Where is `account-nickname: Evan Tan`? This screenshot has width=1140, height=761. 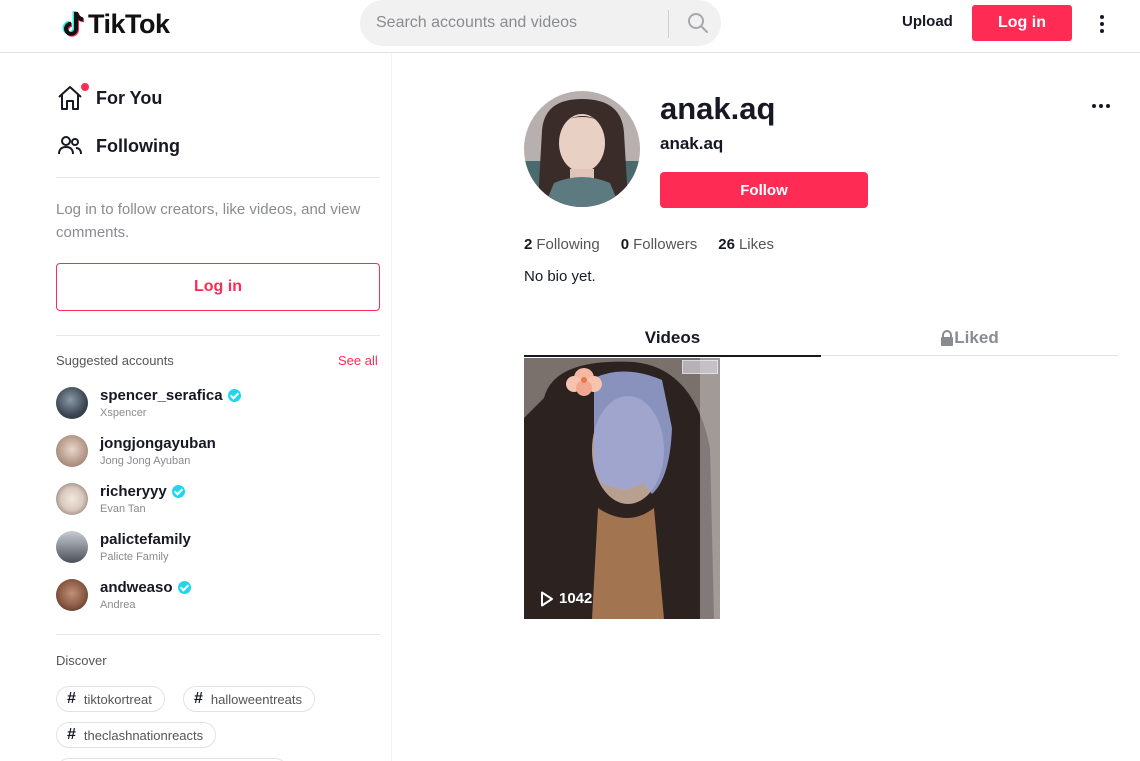 account-nickname: Evan Tan is located at coordinates (123, 509).